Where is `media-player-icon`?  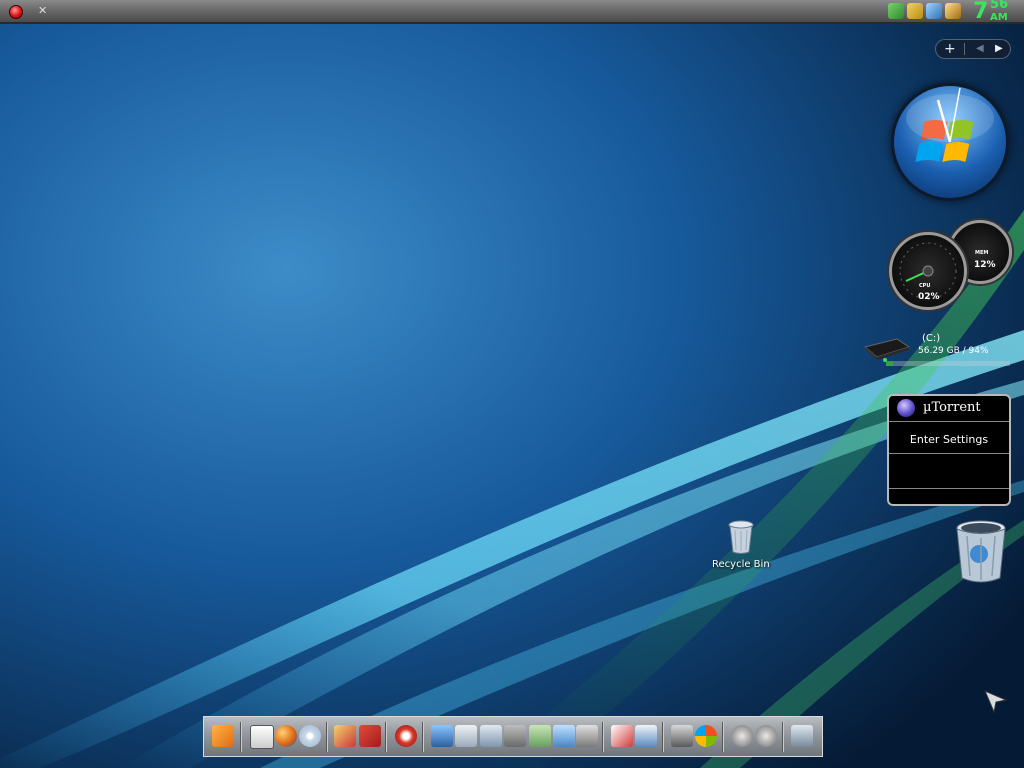 media-player-icon is located at coordinates (223, 736).